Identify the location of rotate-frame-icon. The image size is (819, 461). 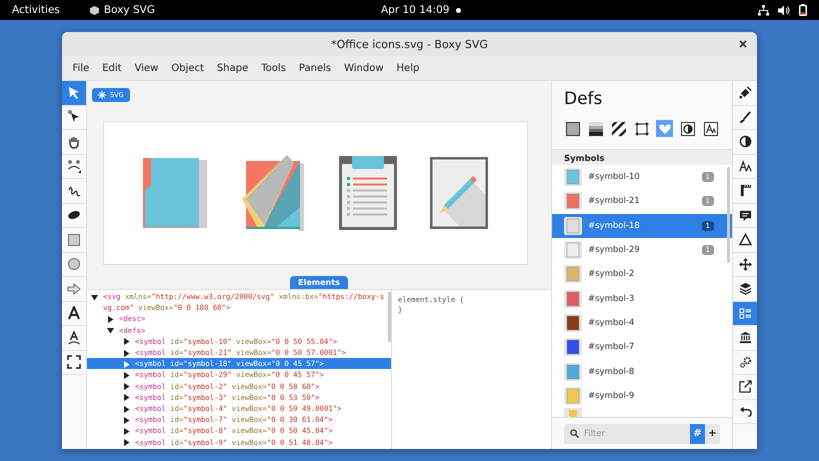
(641, 129).